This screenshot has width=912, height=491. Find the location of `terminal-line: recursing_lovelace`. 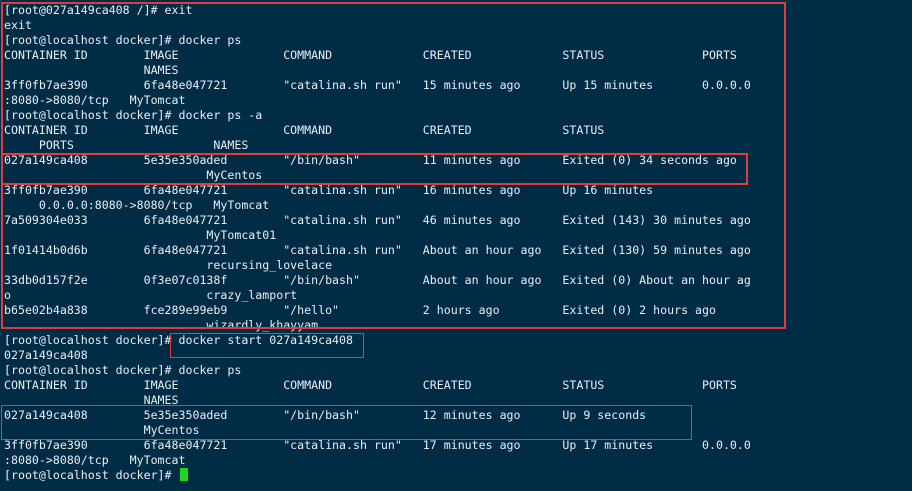

terminal-line: recursing_lovelace is located at coordinates (168, 265).